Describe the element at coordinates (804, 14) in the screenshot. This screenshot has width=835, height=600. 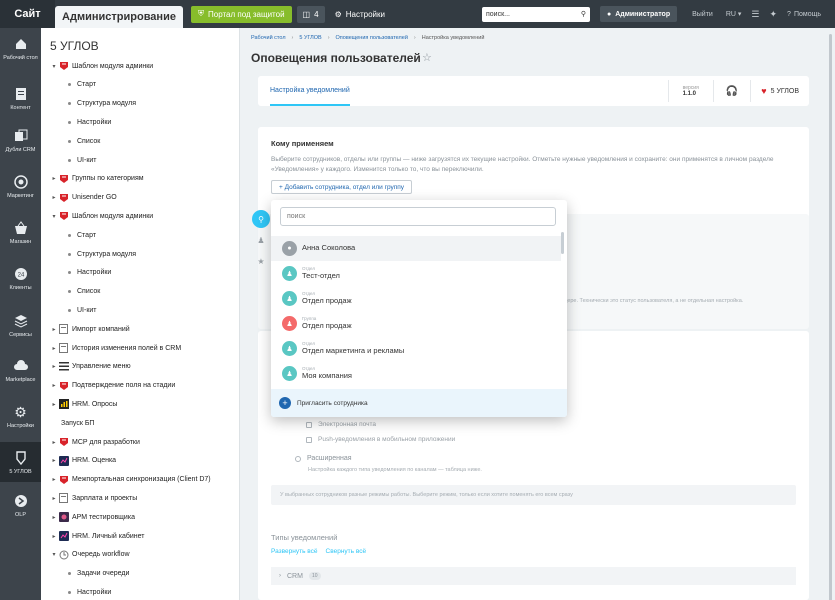
I see `help-link: ? Помощь` at that location.